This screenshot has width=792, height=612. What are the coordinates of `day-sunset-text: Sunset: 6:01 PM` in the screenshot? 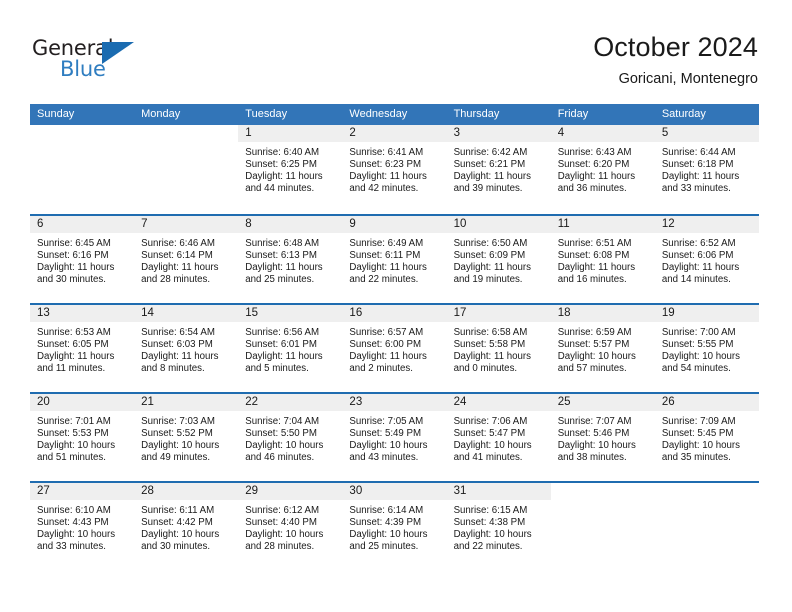 It's located at (281, 345).